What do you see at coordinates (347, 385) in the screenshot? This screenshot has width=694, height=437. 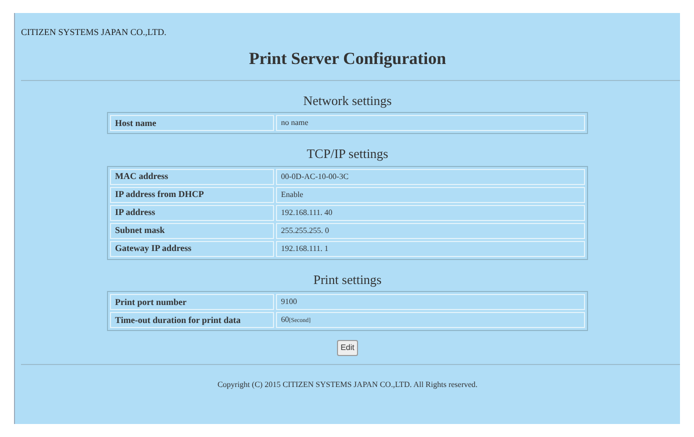 I see `copyright-text: Copyright (C) 2015 CITIZEN SYSTEMS JAPAN CO.,LTD. All Rights reserved.` at bounding box center [347, 385].